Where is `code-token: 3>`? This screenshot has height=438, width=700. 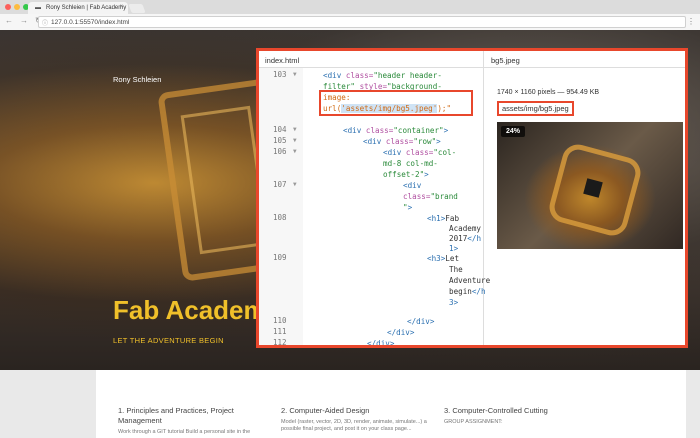
code-token: 3> is located at coordinates (454, 302).